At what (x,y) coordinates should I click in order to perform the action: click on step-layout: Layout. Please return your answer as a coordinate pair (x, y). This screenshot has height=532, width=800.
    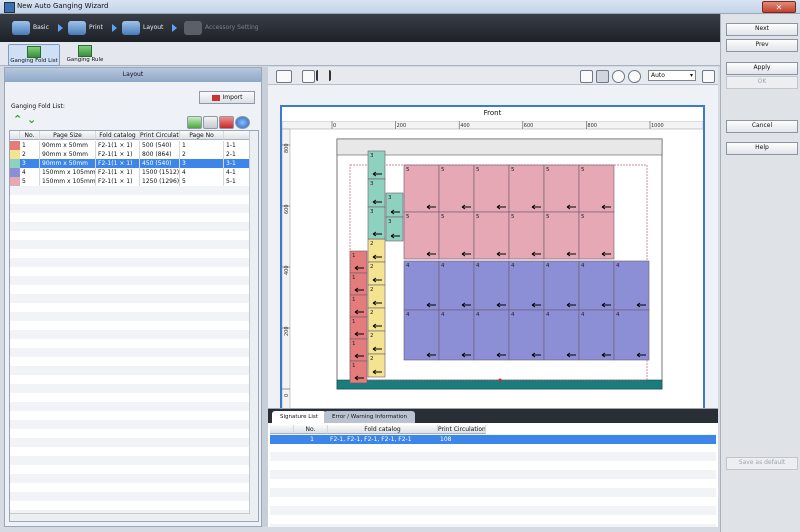
    Looking at the image, I should click on (142, 28).